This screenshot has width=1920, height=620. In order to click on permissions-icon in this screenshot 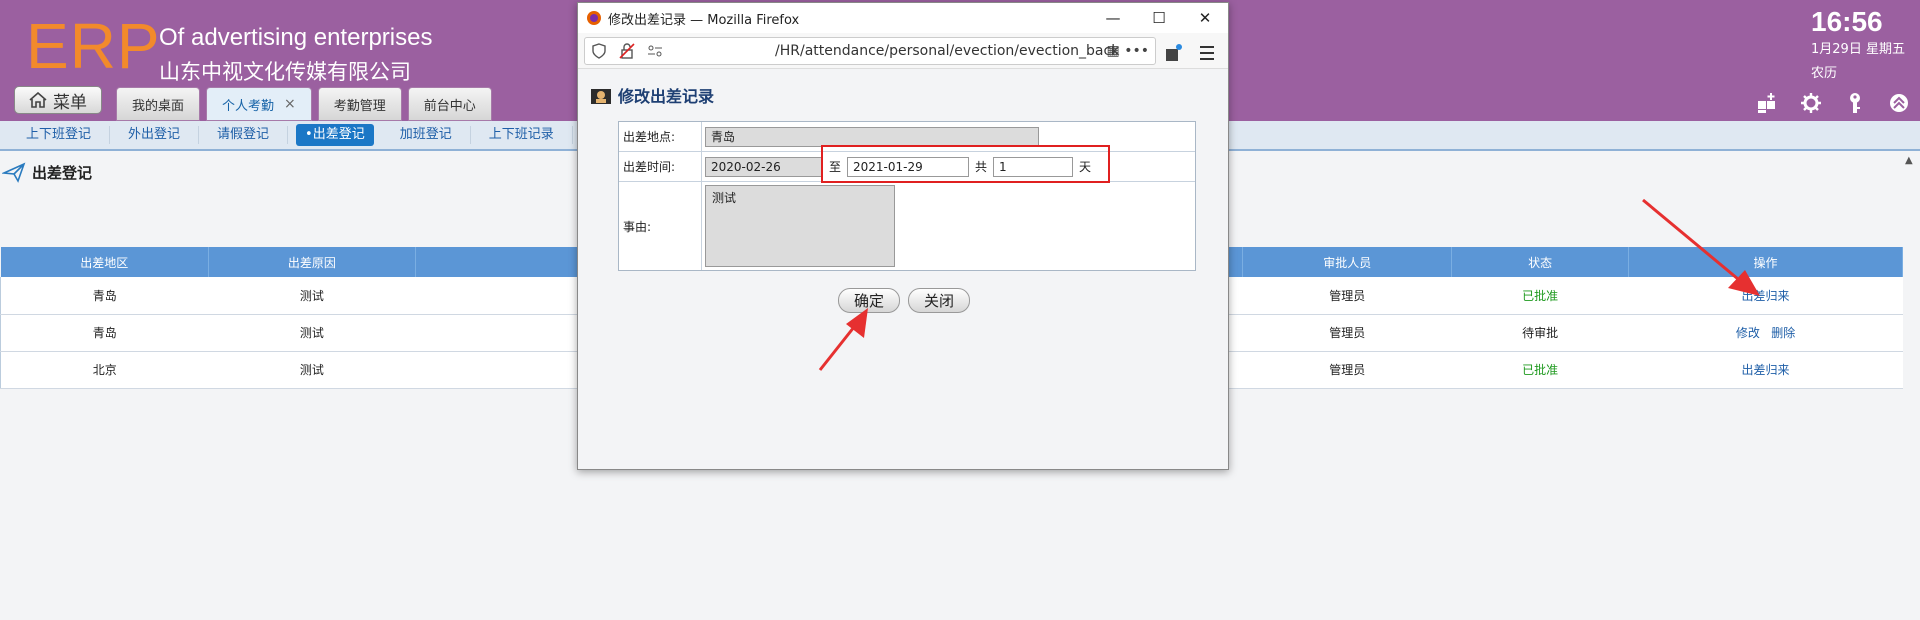, I will do `click(655, 50)`.